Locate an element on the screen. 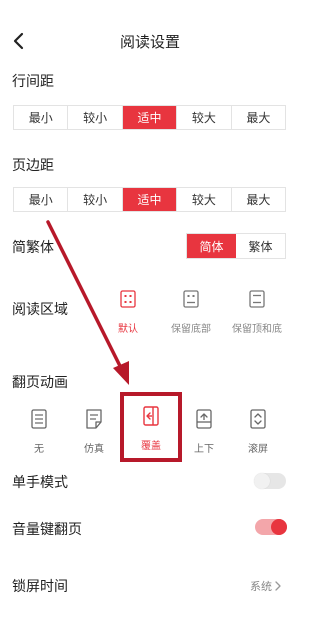 Image resolution: width=320 pixels, height=632 pixels. reading-area-keep-bottom-option: 保留底部 is located at coordinates (191, 312).